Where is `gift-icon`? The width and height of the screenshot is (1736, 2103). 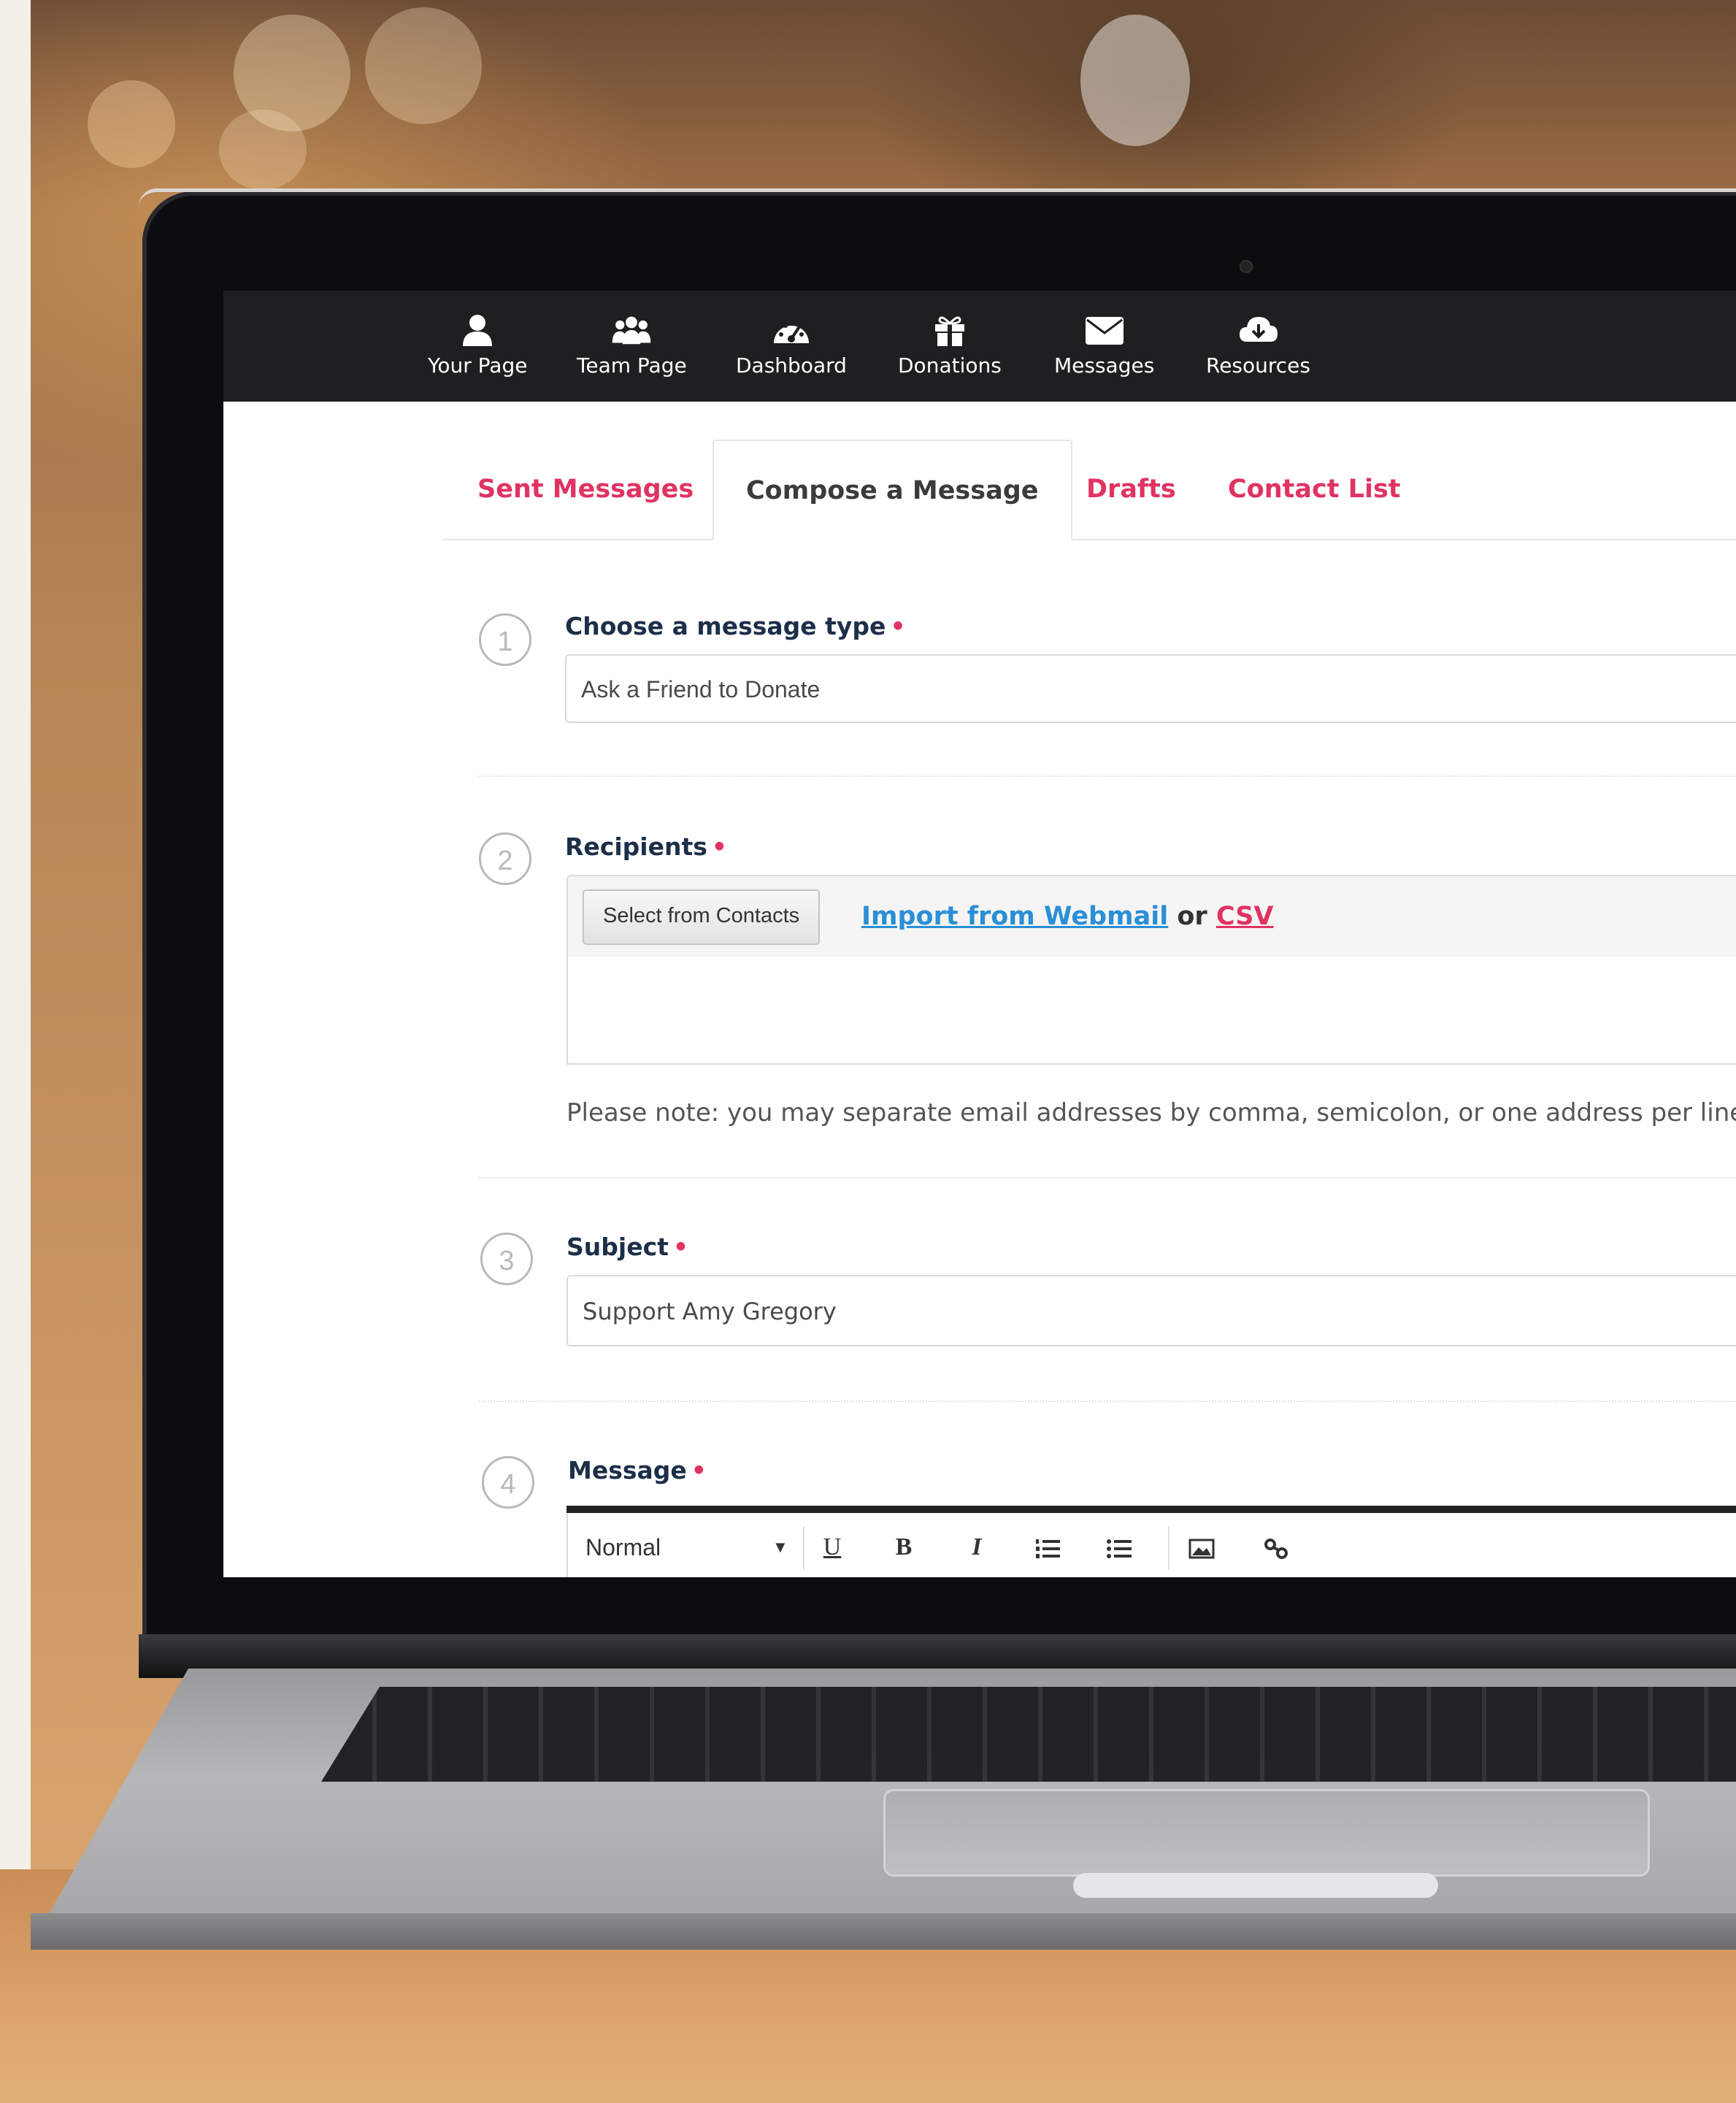 gift-icon is located at coordinates (949, 331).